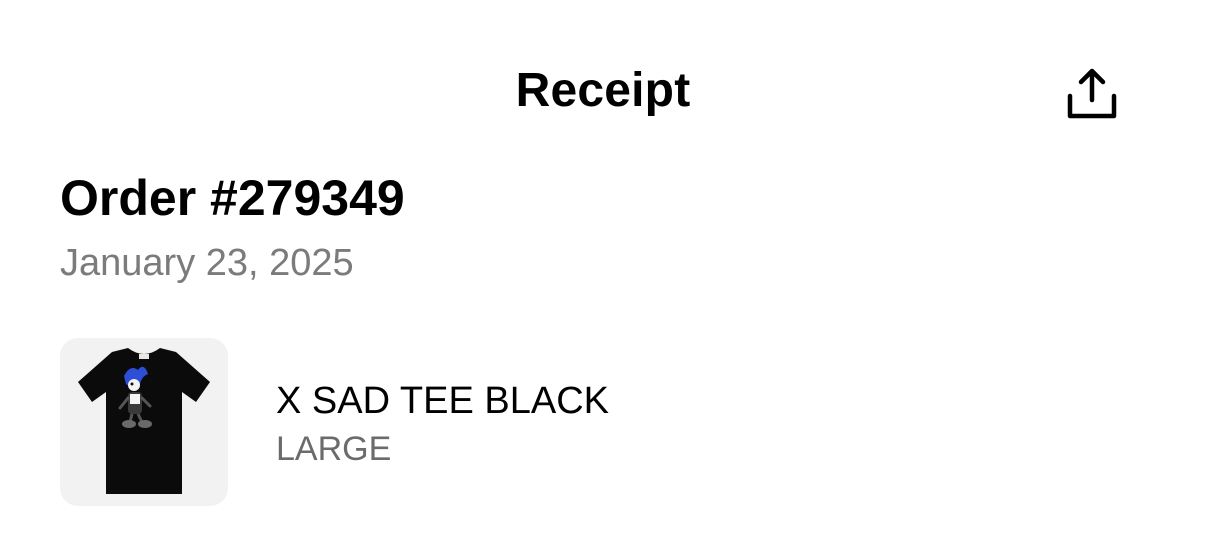  Describe the element at coordinates (442, 401) in the screenshot. I see `item-name: X SAD TEE BLACK` at that location.